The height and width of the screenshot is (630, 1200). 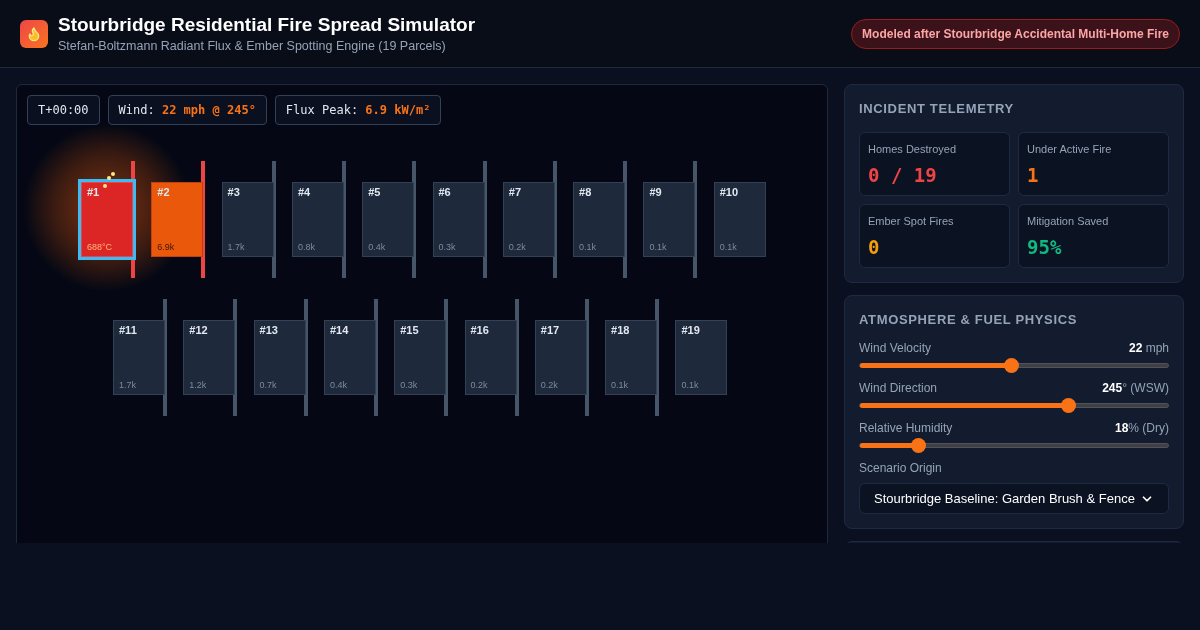 What do you see at coordinates (669, 219) in the screenshot?
I see `house-parcel: #9 0.1k` at bounding box center [669, 219].